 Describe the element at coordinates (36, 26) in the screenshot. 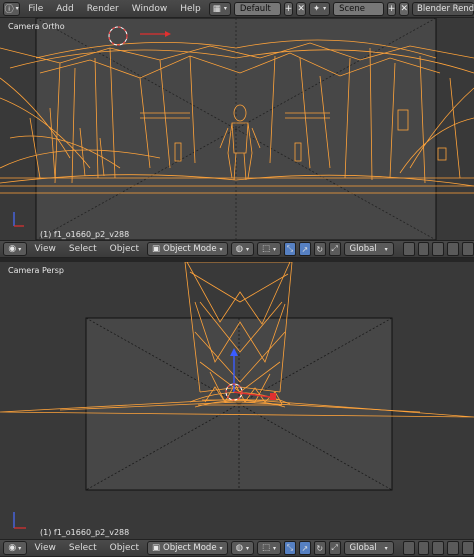

I see `viewport-view-label: Camera Ortho` at that location.